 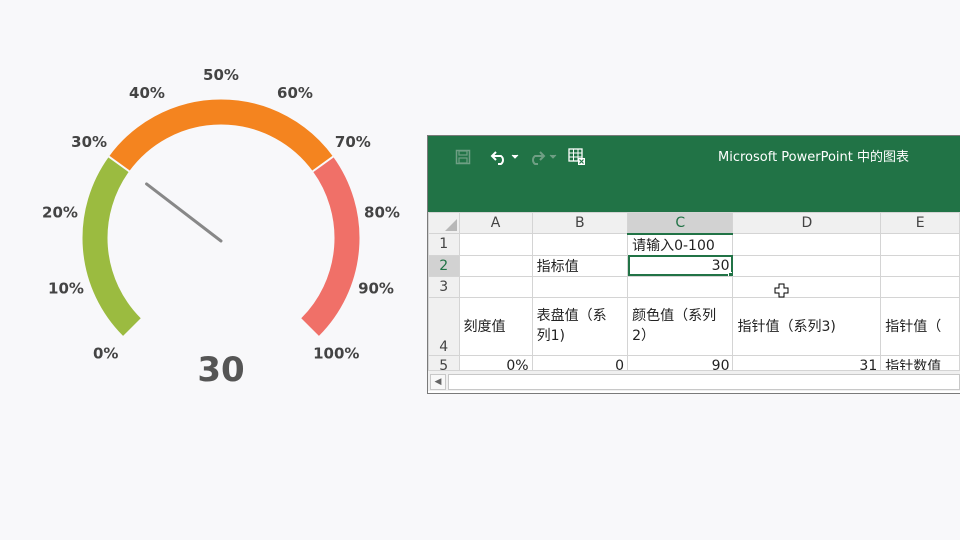 I want to click on window-title: Microsoft PowerPoint 中的图表, so click(x=814, y=157).